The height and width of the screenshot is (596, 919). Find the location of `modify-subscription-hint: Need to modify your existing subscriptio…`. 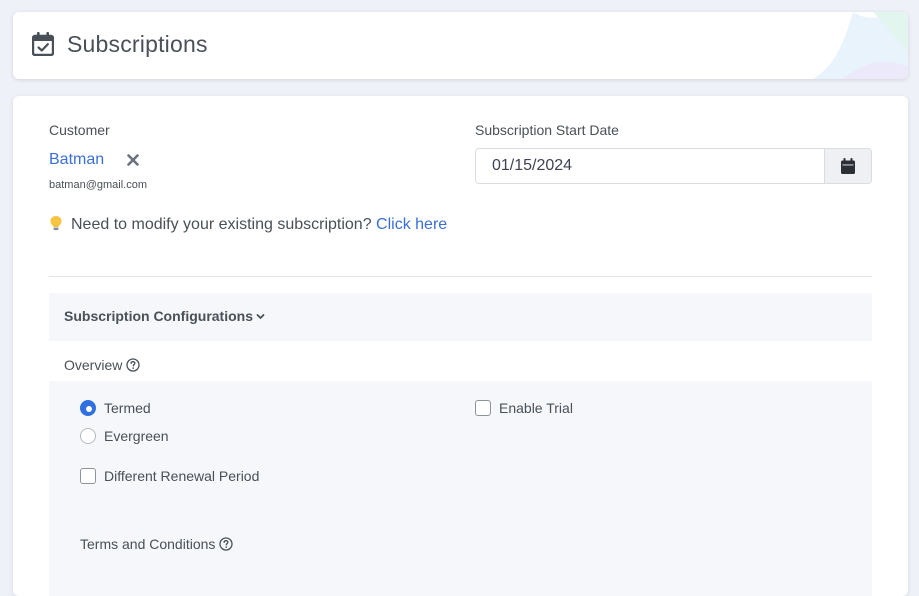

modify-subscription-hint: Need to modify your existing subscriptio… is located at coordinates (249, 225).